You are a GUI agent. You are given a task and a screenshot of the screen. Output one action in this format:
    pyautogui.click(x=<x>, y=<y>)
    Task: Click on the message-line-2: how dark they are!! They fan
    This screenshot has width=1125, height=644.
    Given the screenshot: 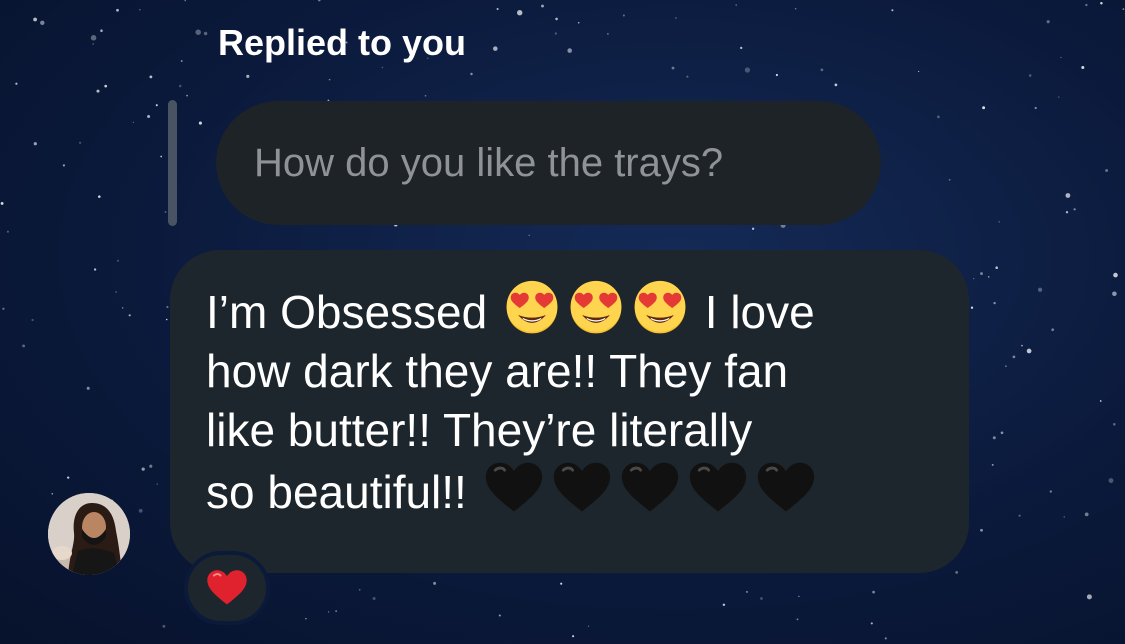 What is the action you would take?
    pyautogui.click(x=497, y=371)
    